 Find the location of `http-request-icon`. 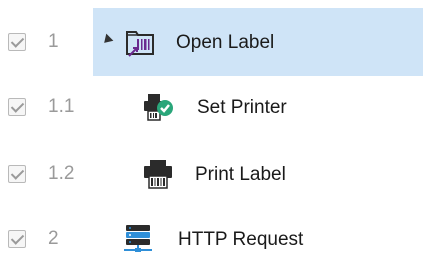

http-request-icon is located at coordinates (138, 239).